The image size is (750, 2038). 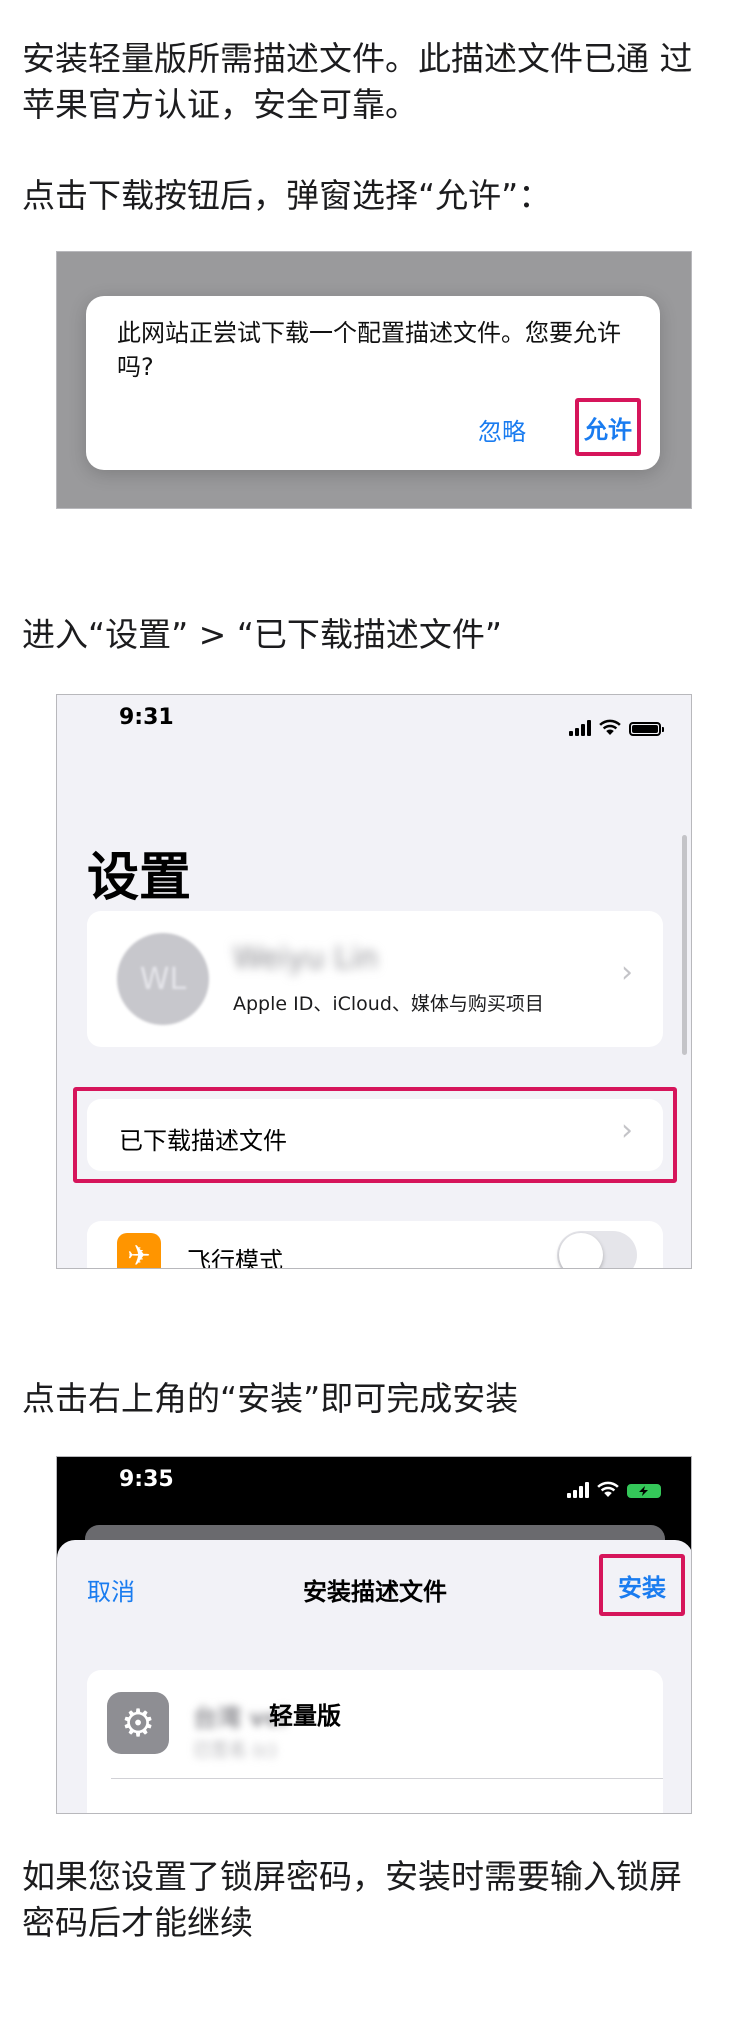 What do you see at coordinates (139, 878) in the screenshot?
I see `settings-title: 设置` at bounding box center [139, 878].